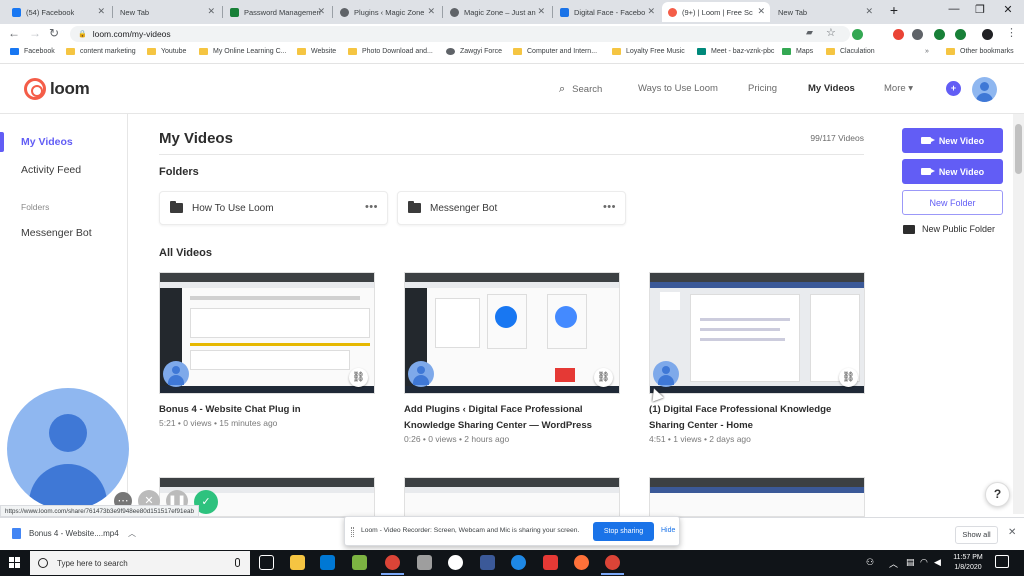 Image resolution: width=1024 pixels, height=576 pixels. What do you see at coordinates (580, 89) in the screenshot?
I see `search-link: ⌕ Search` at bounding box center [580, 89].